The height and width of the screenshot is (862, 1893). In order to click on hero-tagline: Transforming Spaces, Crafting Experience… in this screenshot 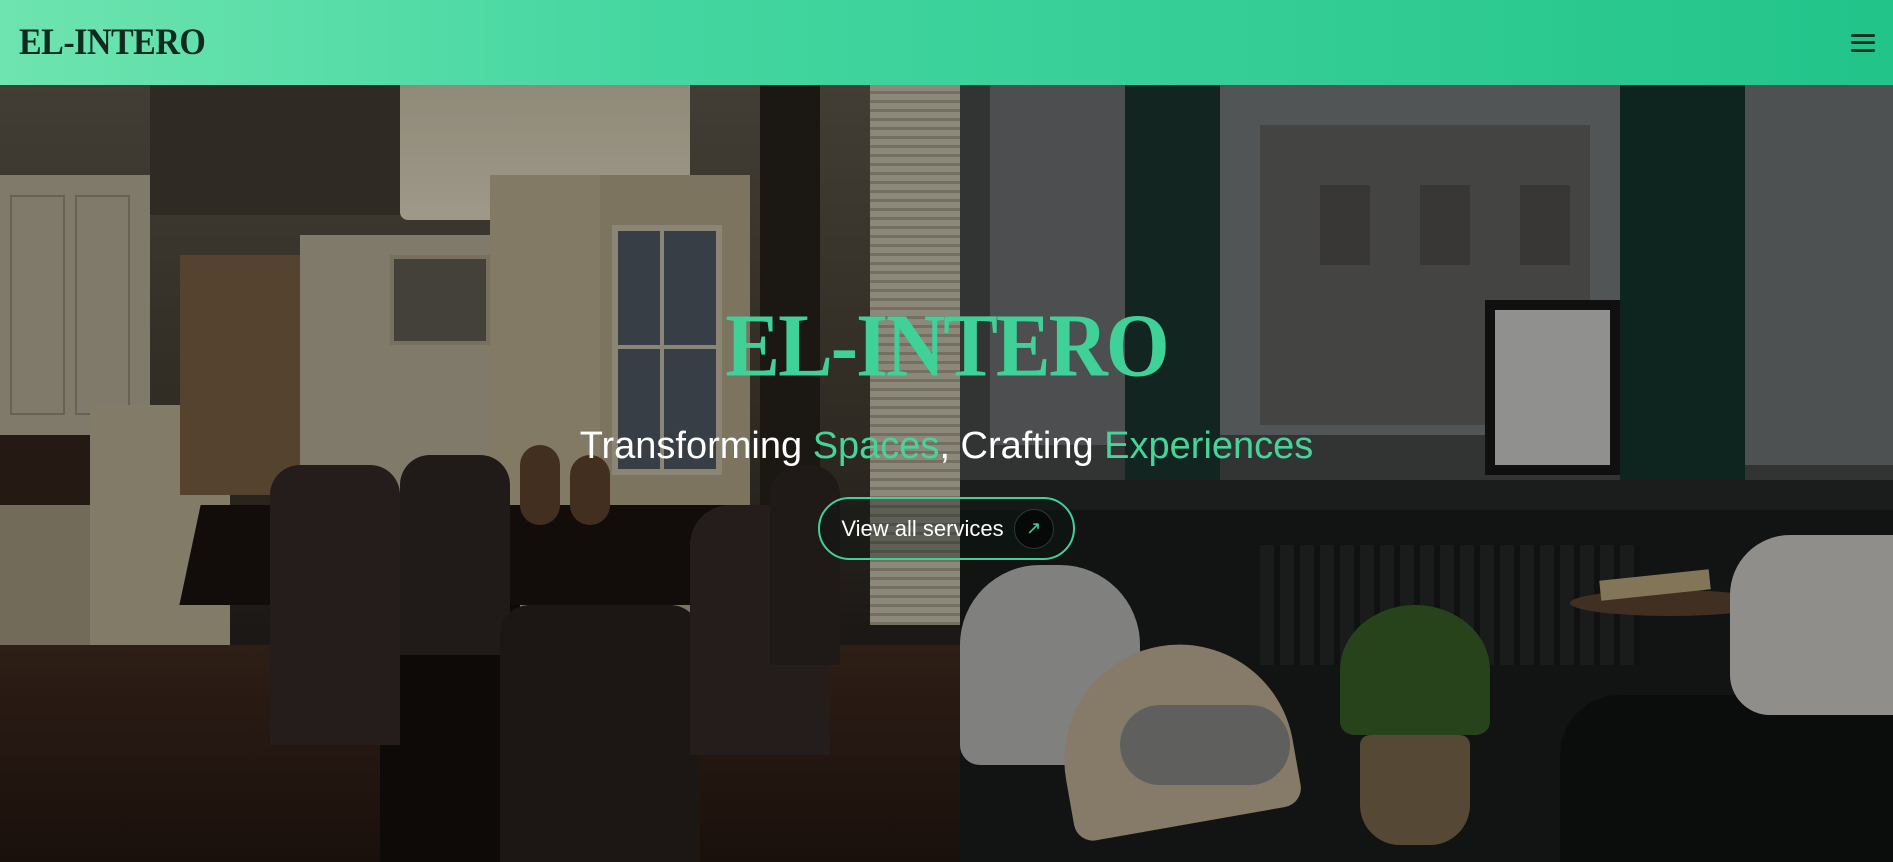, I will do `click(947, 446)`.